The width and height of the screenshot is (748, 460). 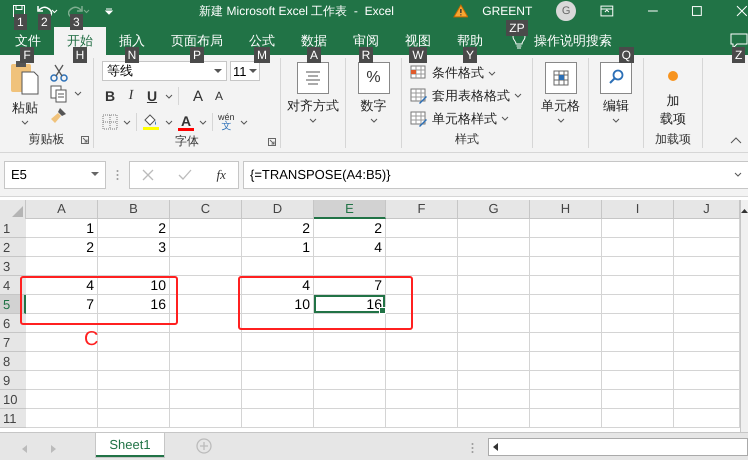 I want to click on row-header: 2, so click(x=13, y=247).